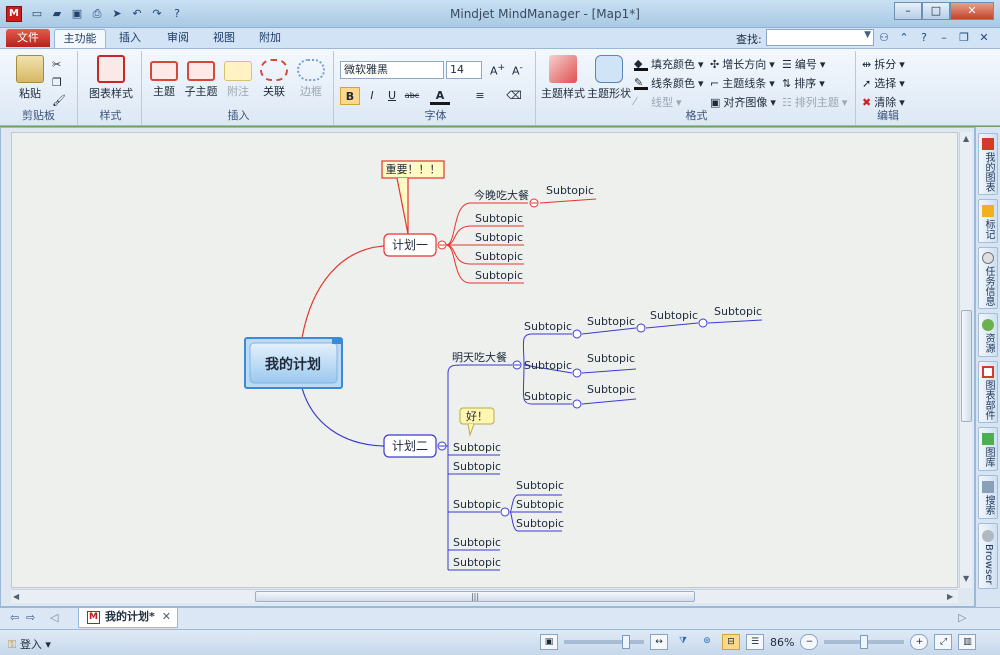 This screenshot has height=655, width=1000. I want to click on relationship-button: 关联, so click(274, 77).